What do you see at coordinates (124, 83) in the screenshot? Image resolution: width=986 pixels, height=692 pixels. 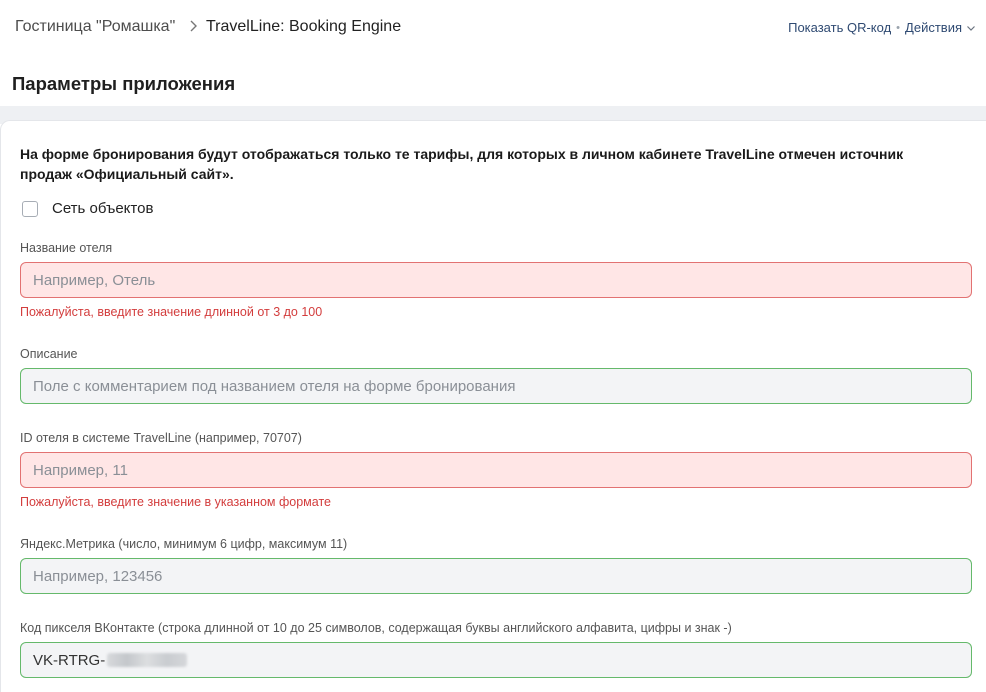 I see `page-title: Параметры приложения` at bounding box center [124, 83].